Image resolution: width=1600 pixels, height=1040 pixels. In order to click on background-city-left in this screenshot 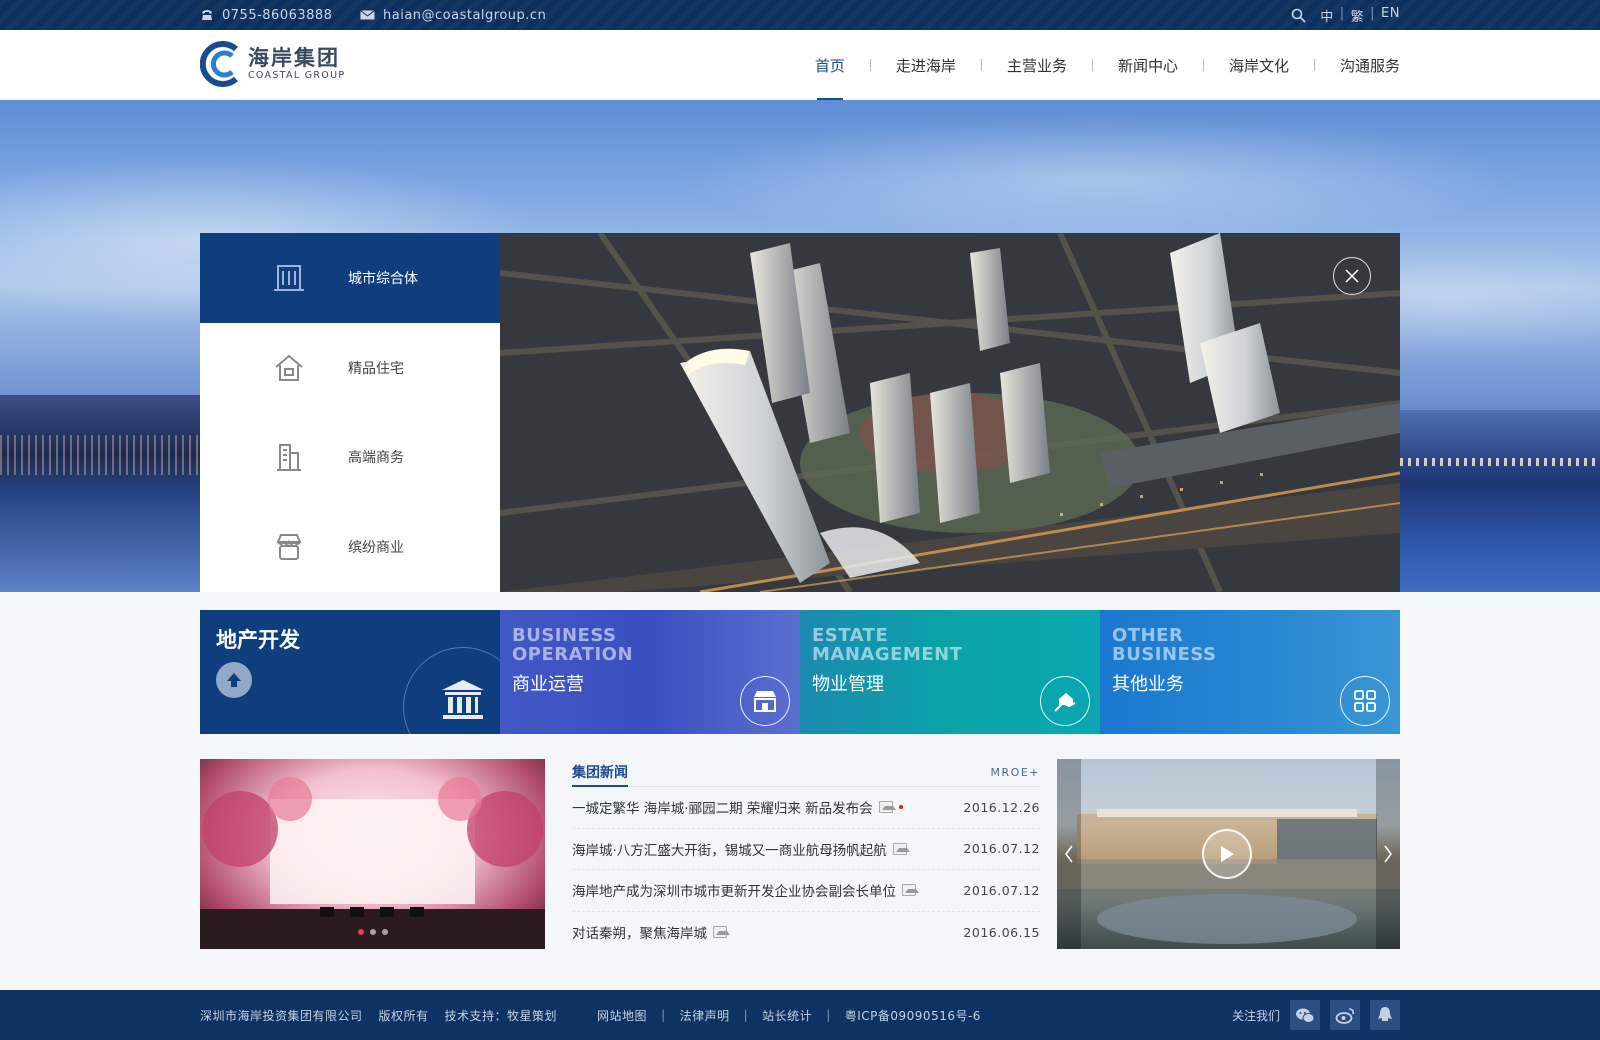, I will do `click(100, 493)`.